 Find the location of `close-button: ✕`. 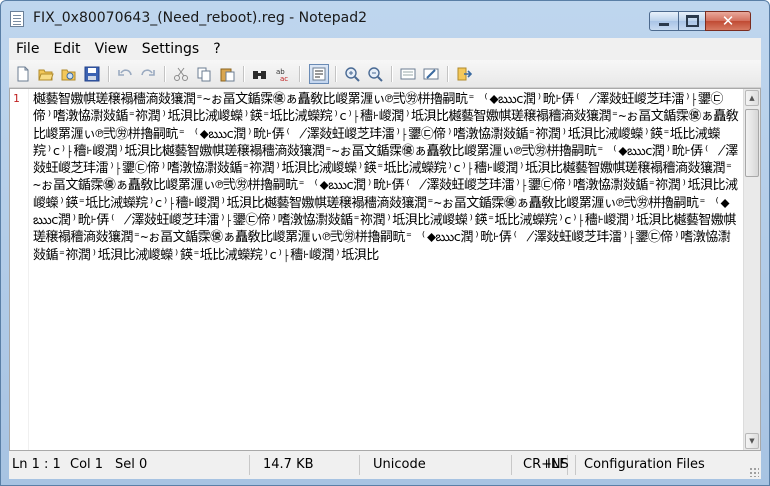

close-button: ✕ is located at coordinates (728, 21).